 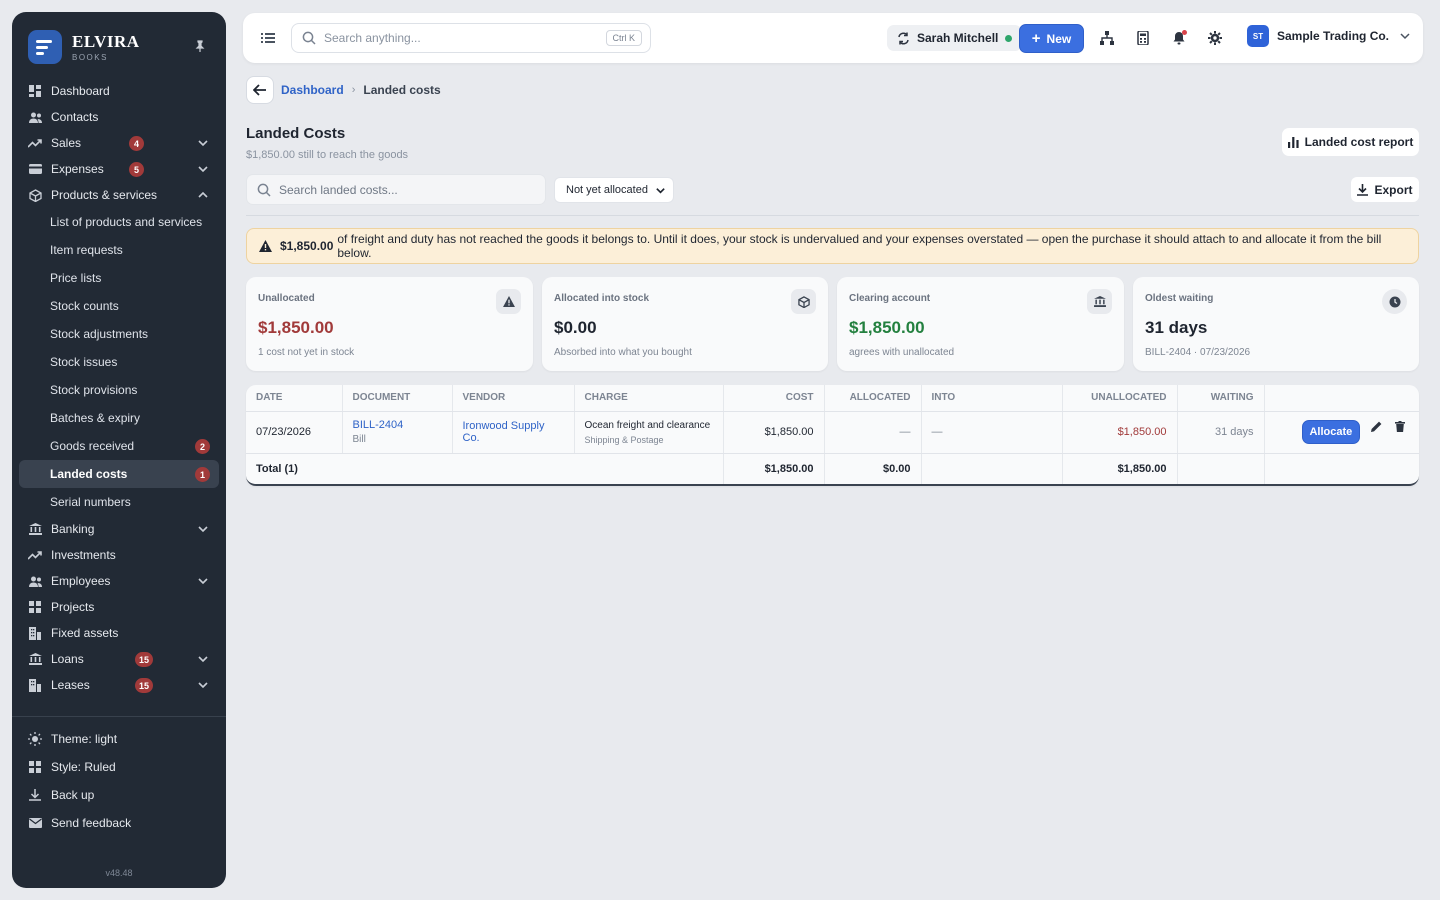 What do you see at coordinates (1329, 36) in the screenshot?
I see `company-switcher: ST Sample Trading Co.` at bounding box center [1329, 36].